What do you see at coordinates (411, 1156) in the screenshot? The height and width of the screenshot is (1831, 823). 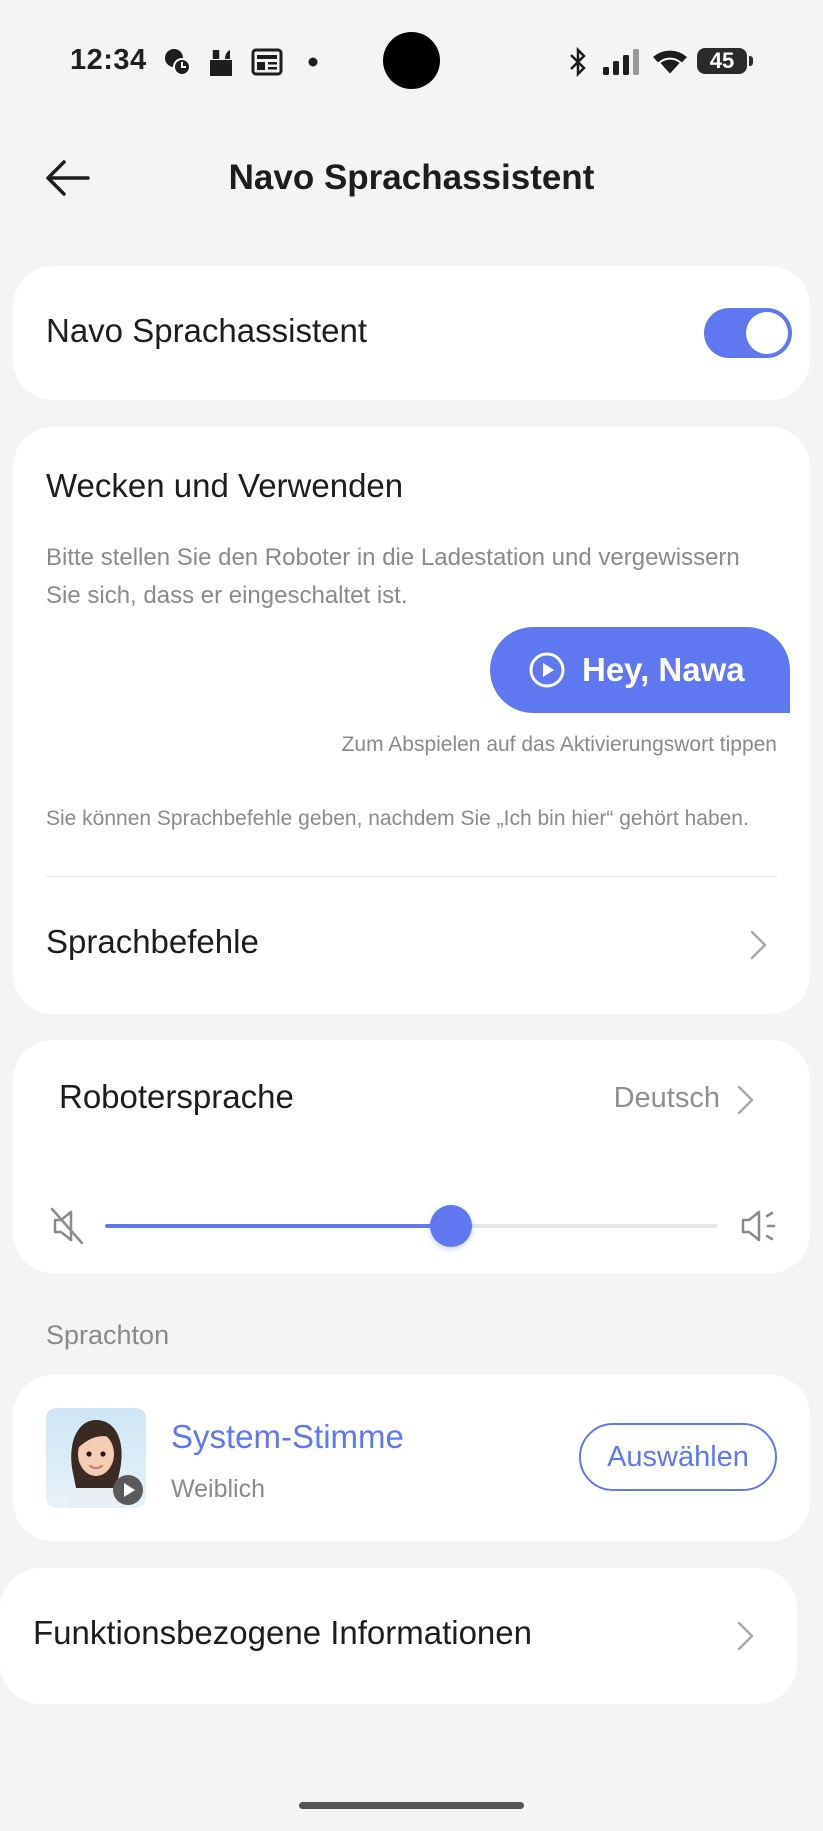 I see `language-card: Robotersprache Deutsch` at bounding box center [411, 1156].